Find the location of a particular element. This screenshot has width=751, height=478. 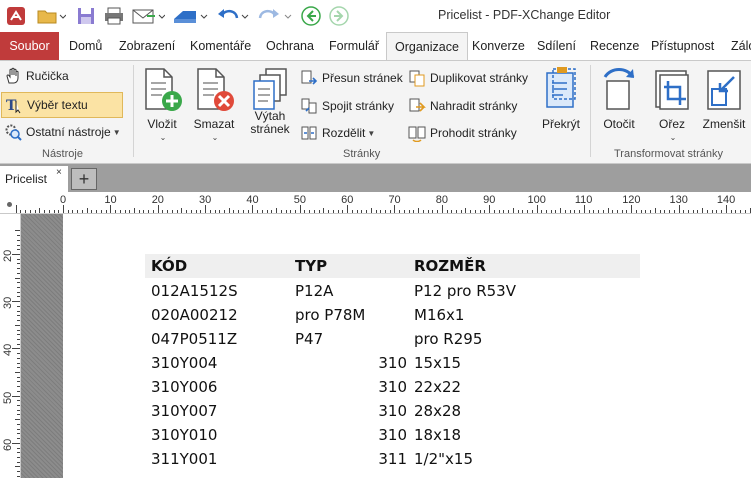

undo-icon is located at coordinates (233, 16).